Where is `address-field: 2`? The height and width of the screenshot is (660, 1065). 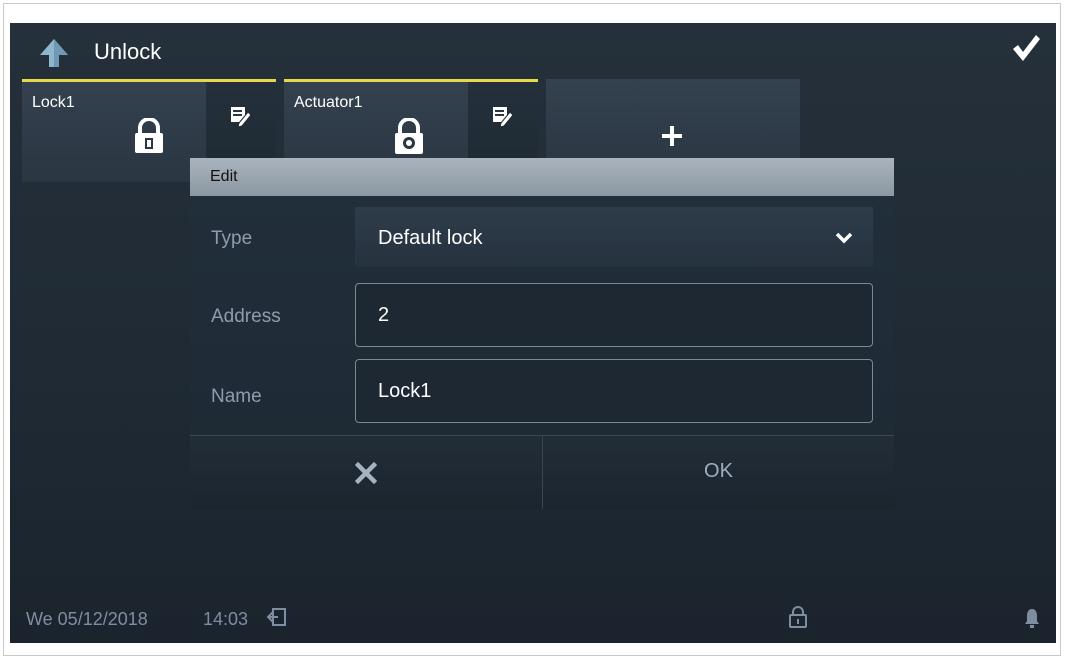
address-field: 2 is located at coordinates (614, 315).